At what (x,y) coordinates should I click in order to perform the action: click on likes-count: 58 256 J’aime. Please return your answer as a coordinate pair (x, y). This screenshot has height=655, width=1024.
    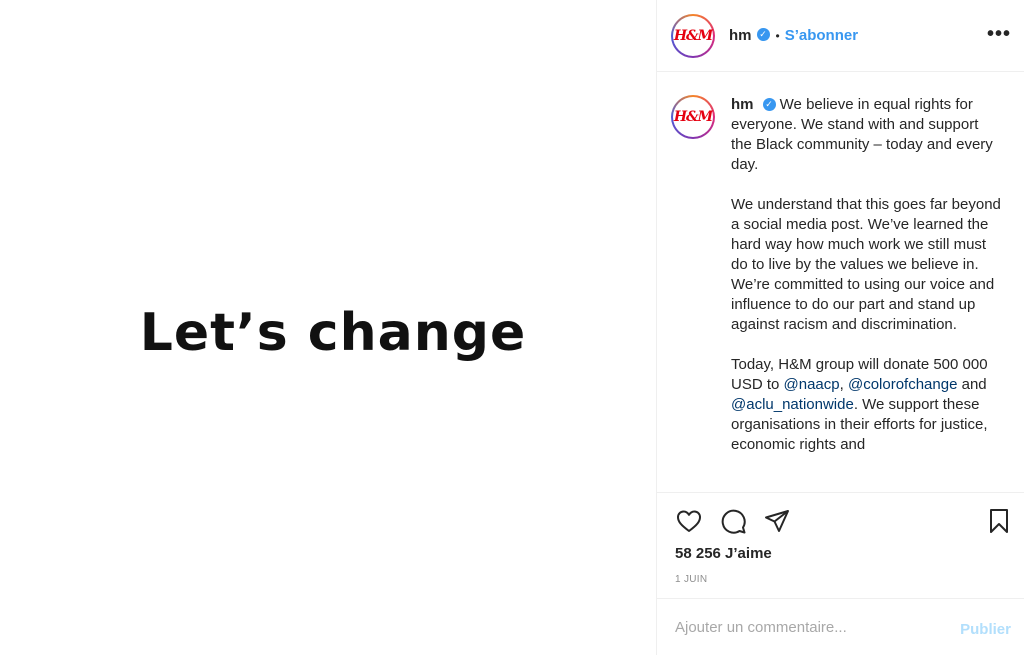
    Looking at the image, I should click on (723, 553).